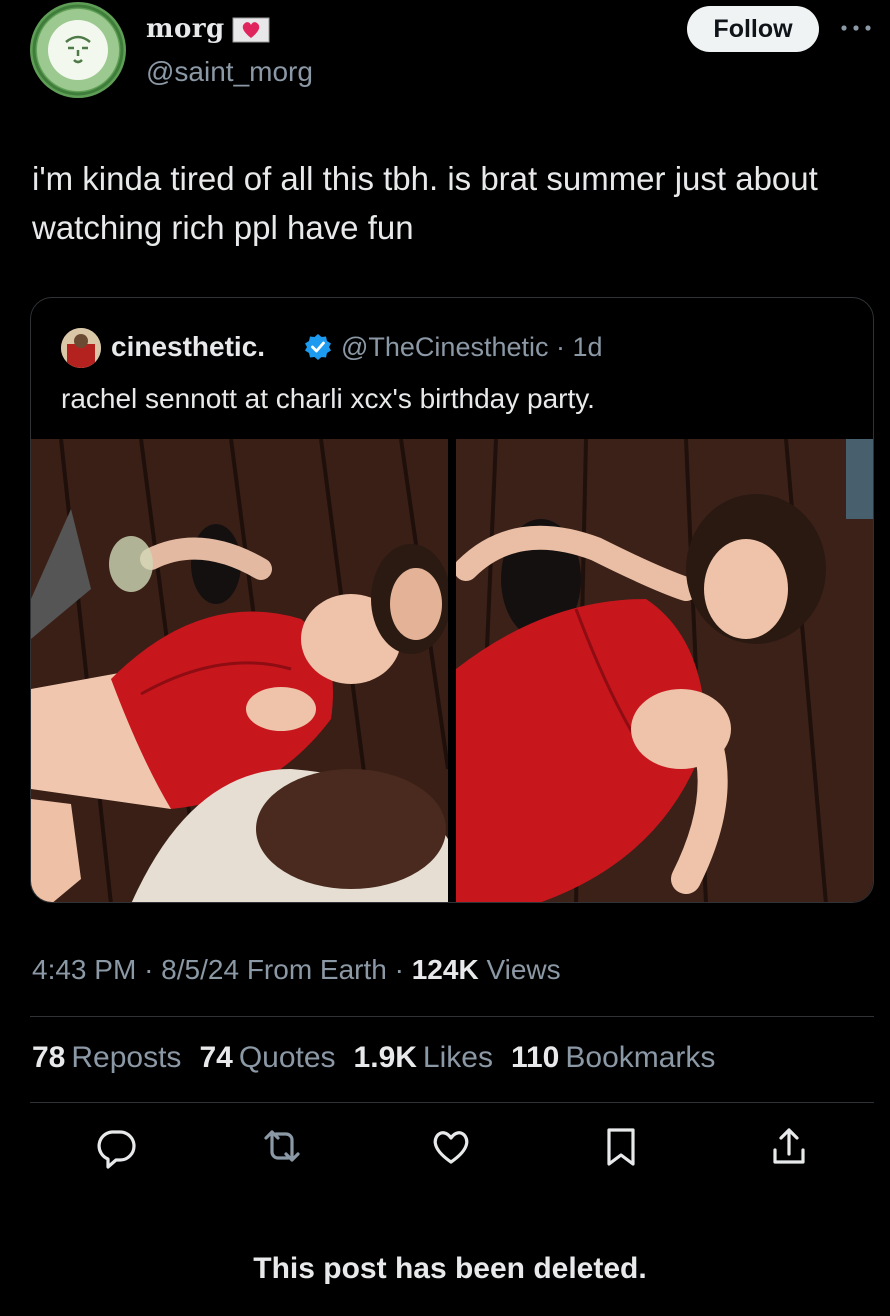 Image resolution: width=890 pixels, height=1316 pixels. Describe the element at coordinates (84, 969) in the screenshot. I see `post-time: 4:43 PM` at that location.